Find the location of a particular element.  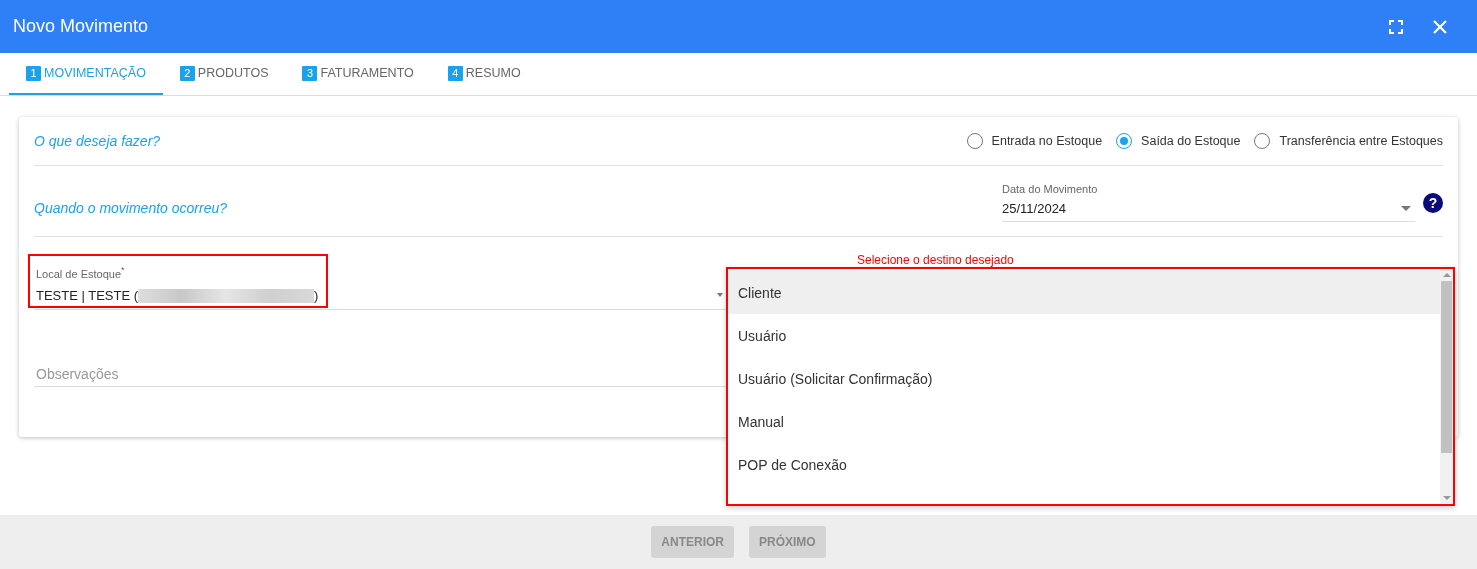

dropdown-option: POP de Conexão is located at coordinates (1084, 464).